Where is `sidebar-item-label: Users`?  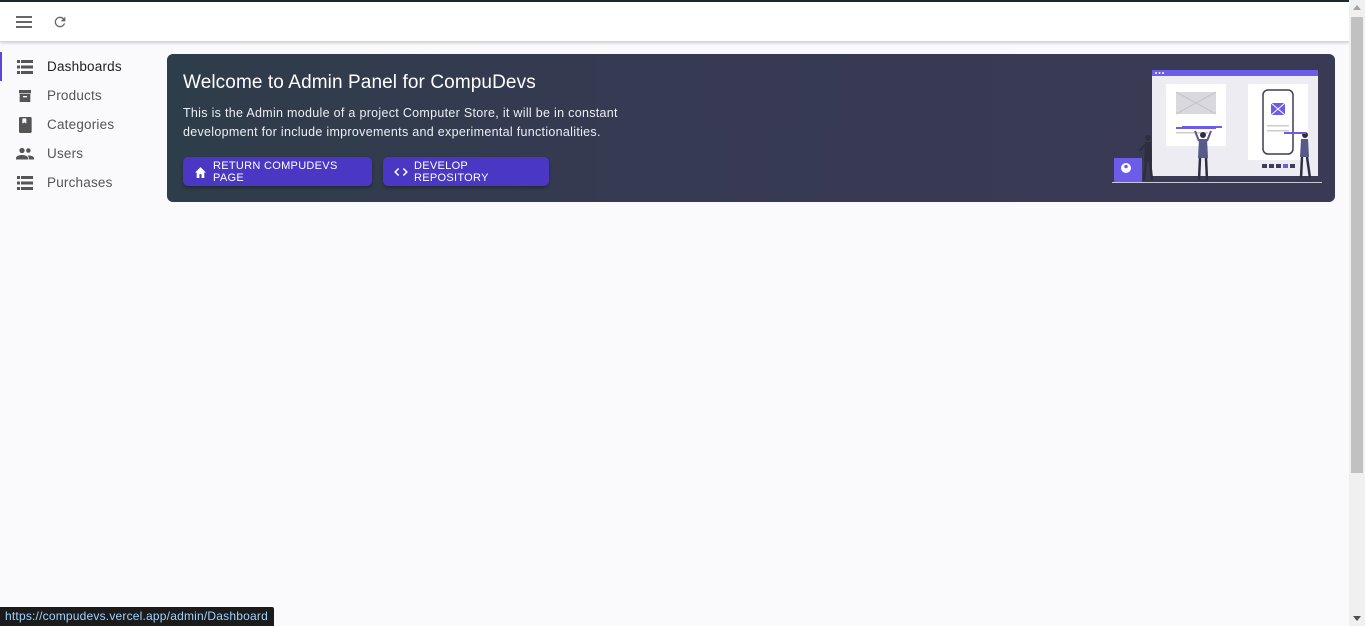 sidebar-item-label: Users is located at coordinates (65, 153).